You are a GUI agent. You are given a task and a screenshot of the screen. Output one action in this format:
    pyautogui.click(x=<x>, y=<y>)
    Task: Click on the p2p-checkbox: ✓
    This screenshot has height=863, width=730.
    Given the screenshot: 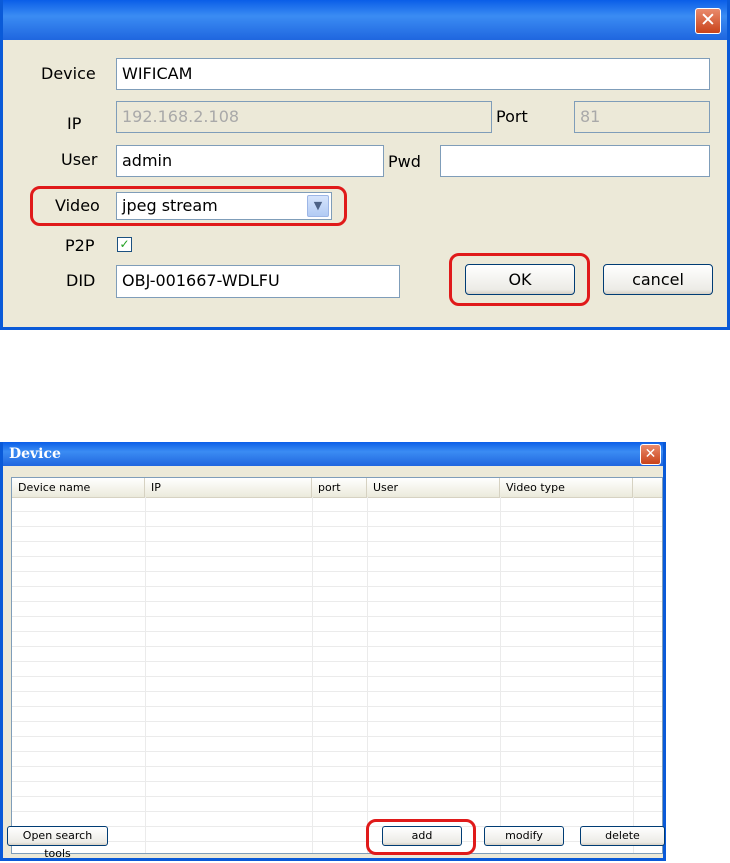 What is the action you would take?
    pyautogui.click(x=124, y=244)
    